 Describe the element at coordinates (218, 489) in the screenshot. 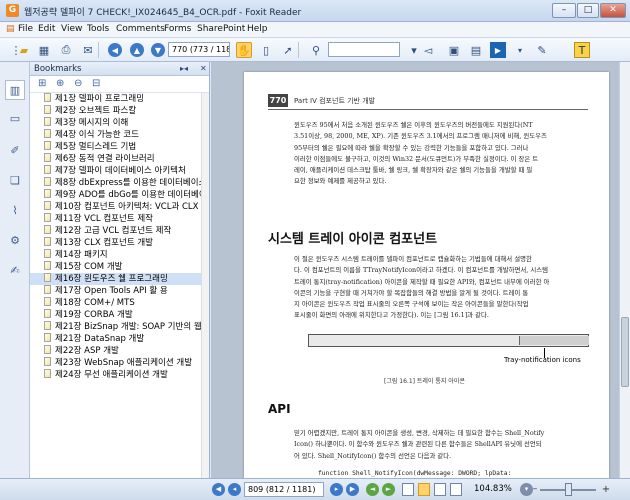

I see `status-first-page-icon: ◀` at that location.